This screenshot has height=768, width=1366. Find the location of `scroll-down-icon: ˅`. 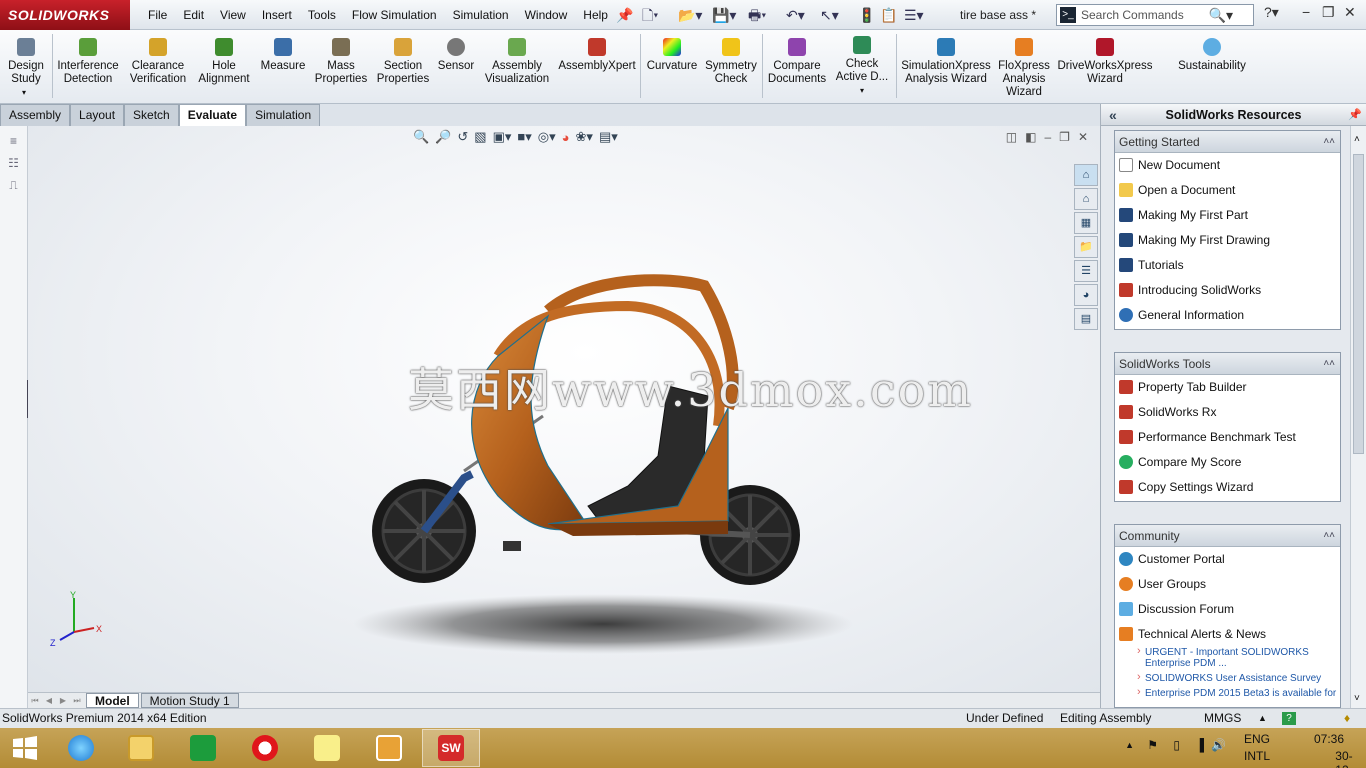

scroll-down-icon: ˅ is located at coordinates (1357, 698).